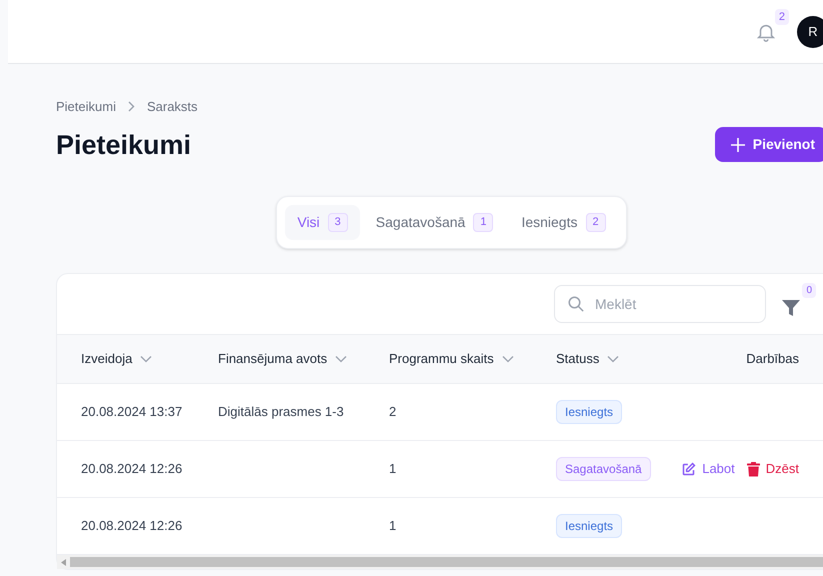 This screenshot has width=823, height=576. What do you see at coordinates (596, 222) in the screenshot?
I see `count-badge: 2` at bounding box center [596, 222].